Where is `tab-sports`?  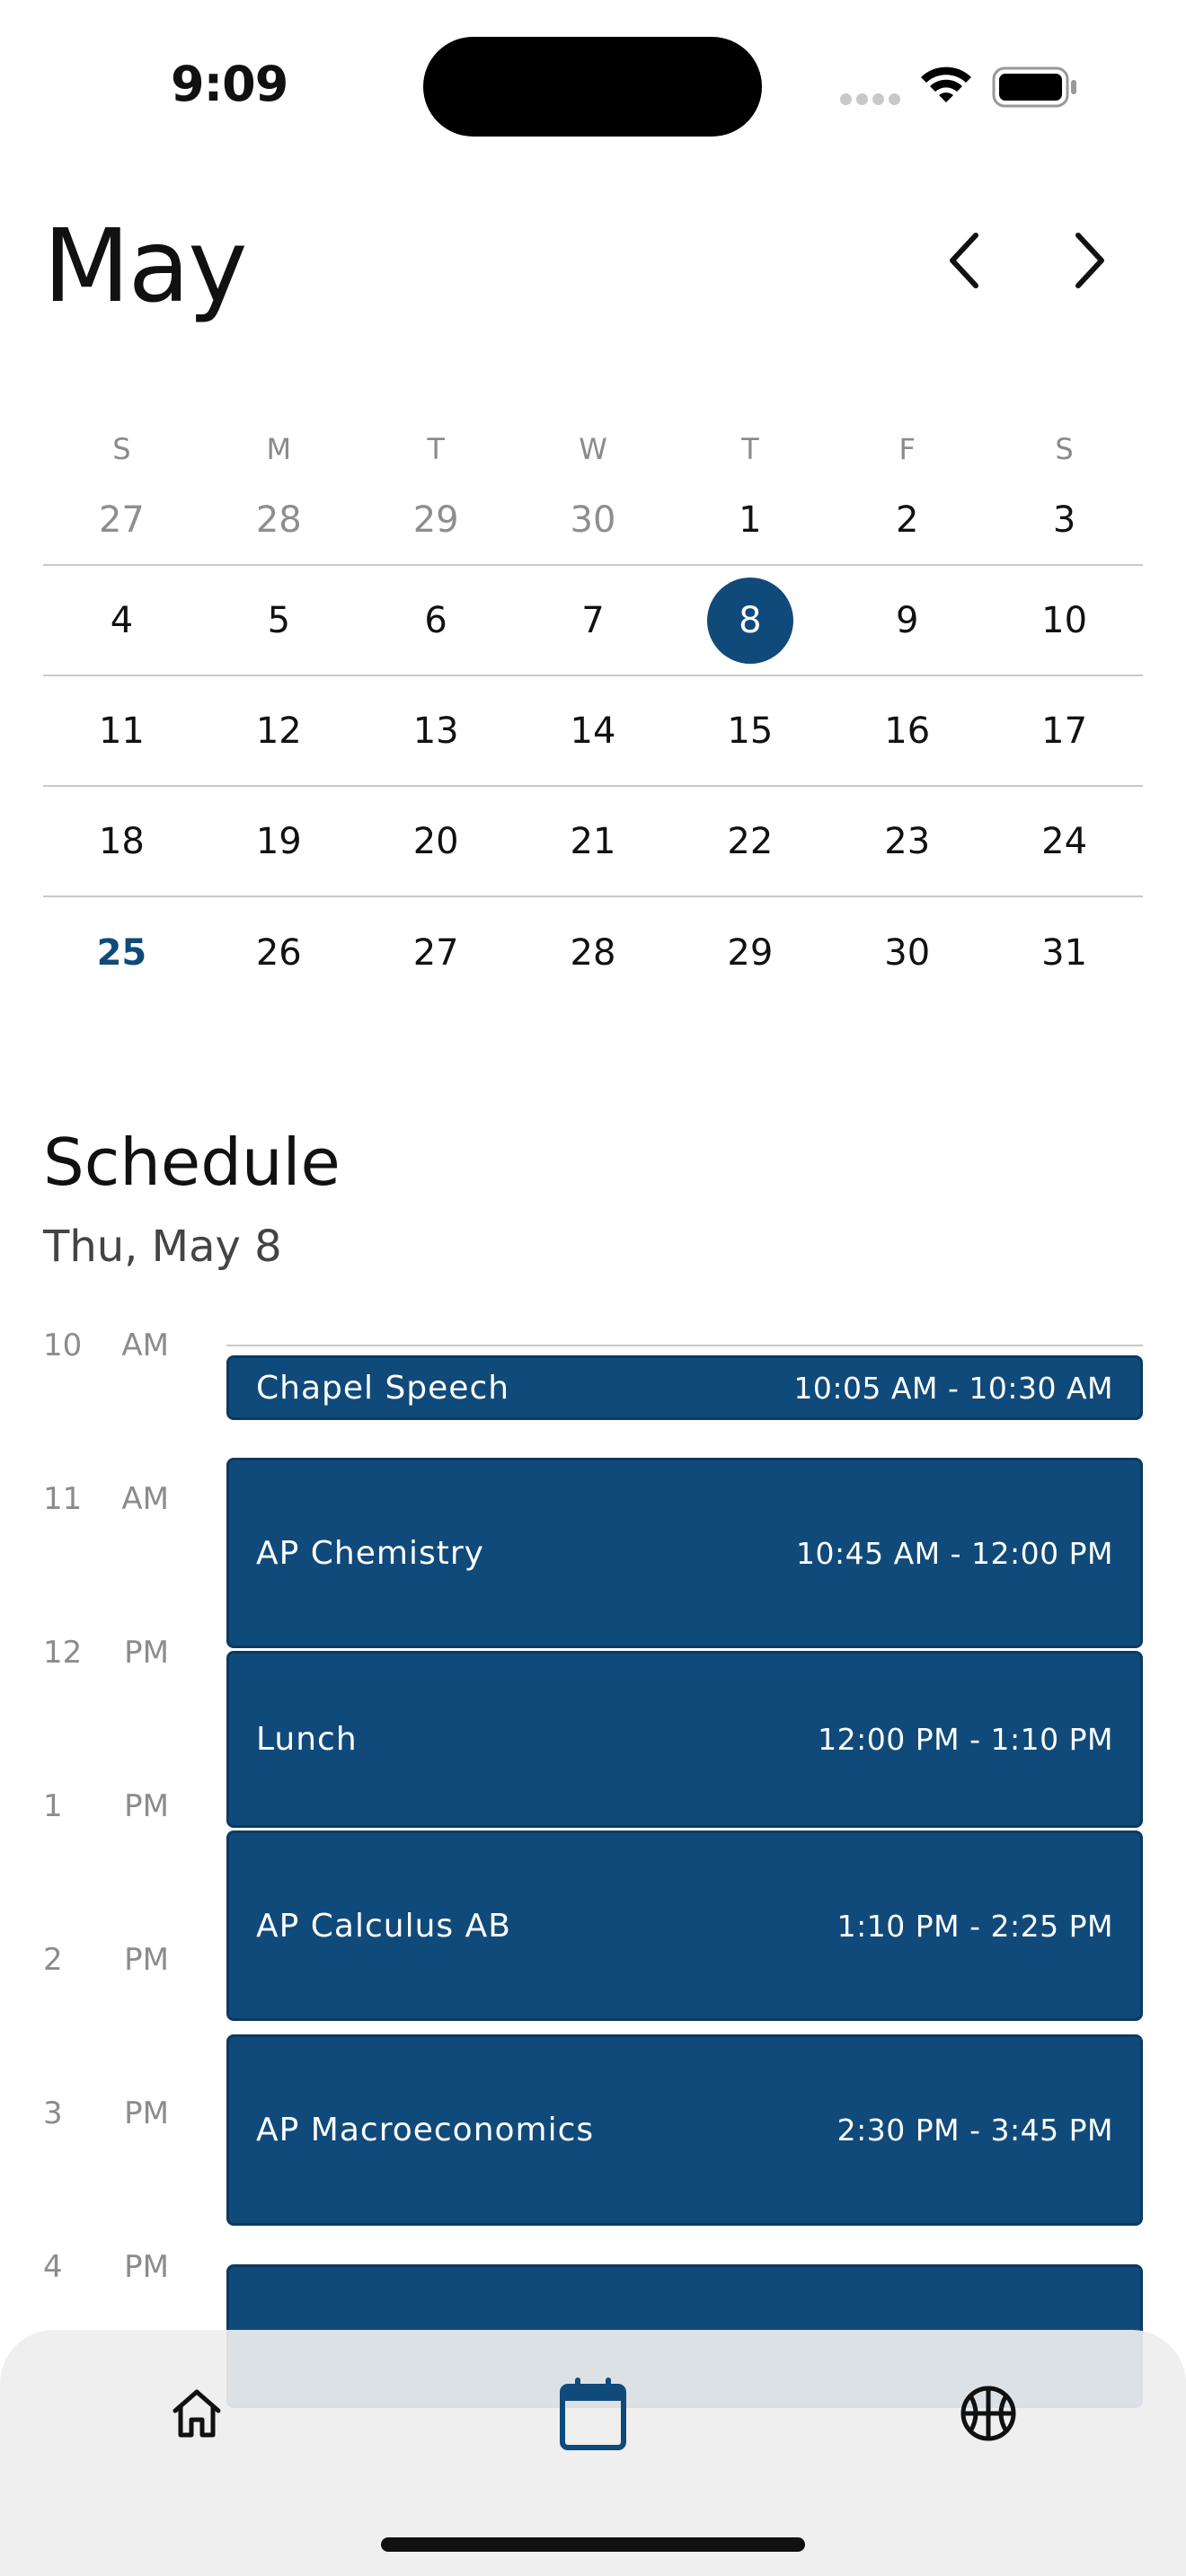 tab-sports is located at coordinates (988, 2413).